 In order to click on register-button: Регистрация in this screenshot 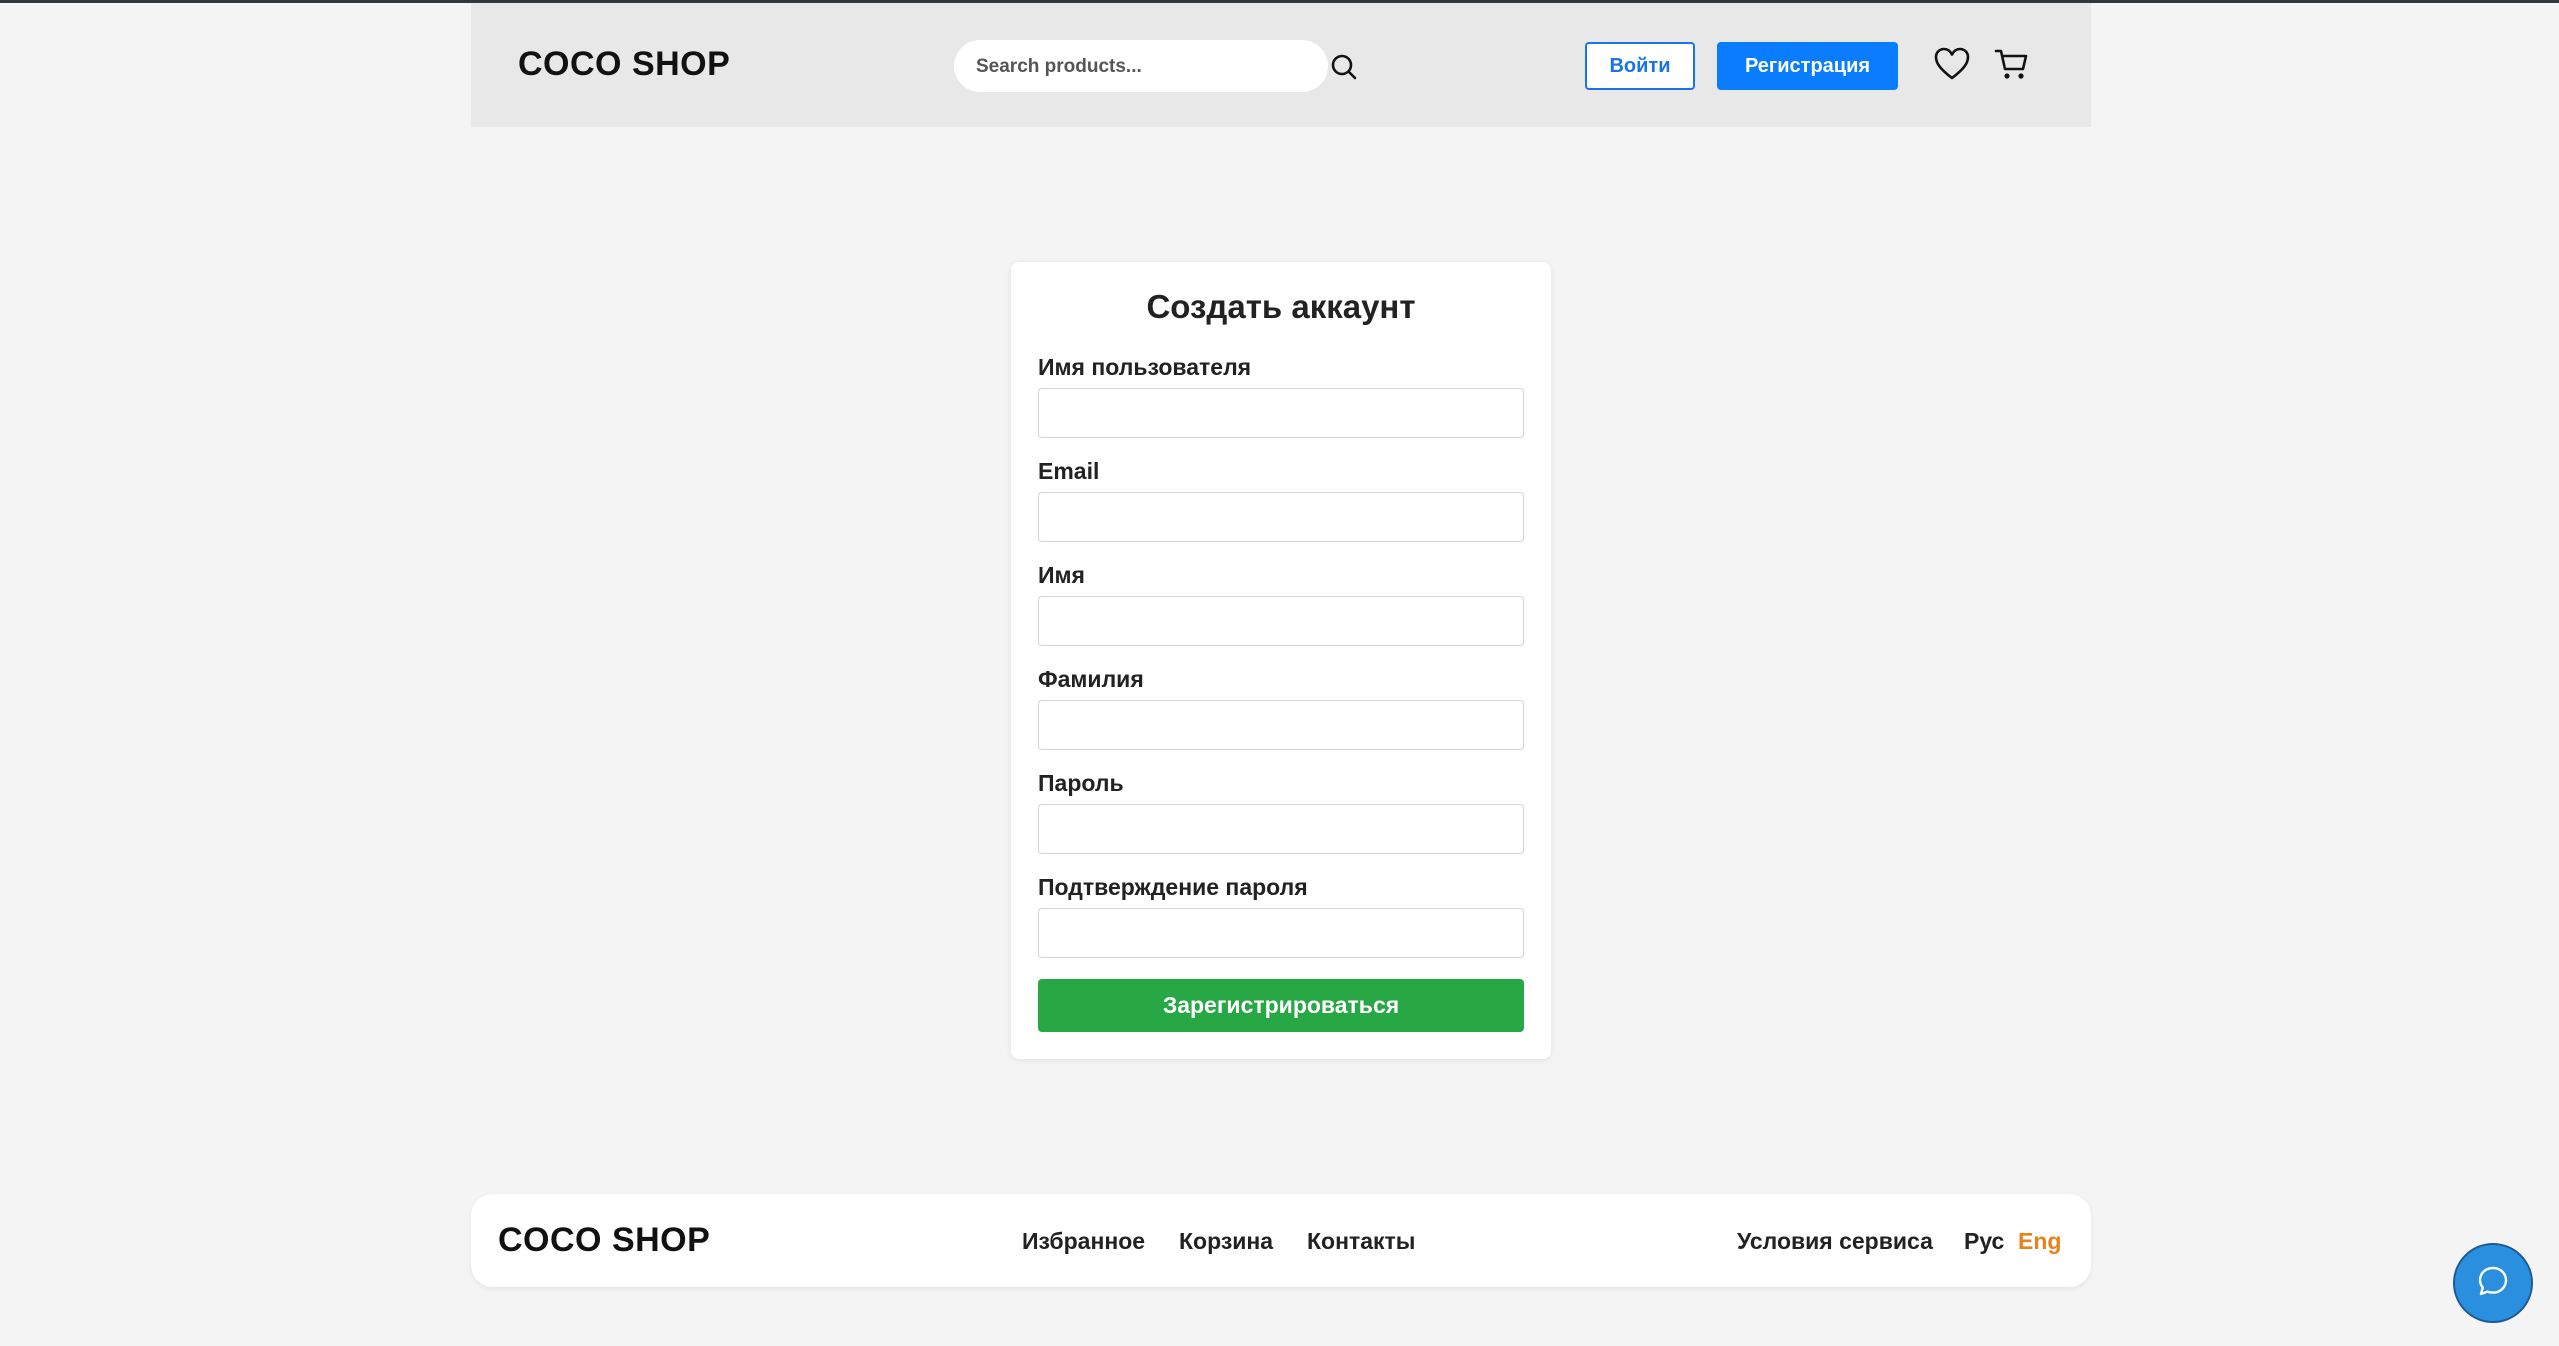, I will do `click(1807, 66)`.